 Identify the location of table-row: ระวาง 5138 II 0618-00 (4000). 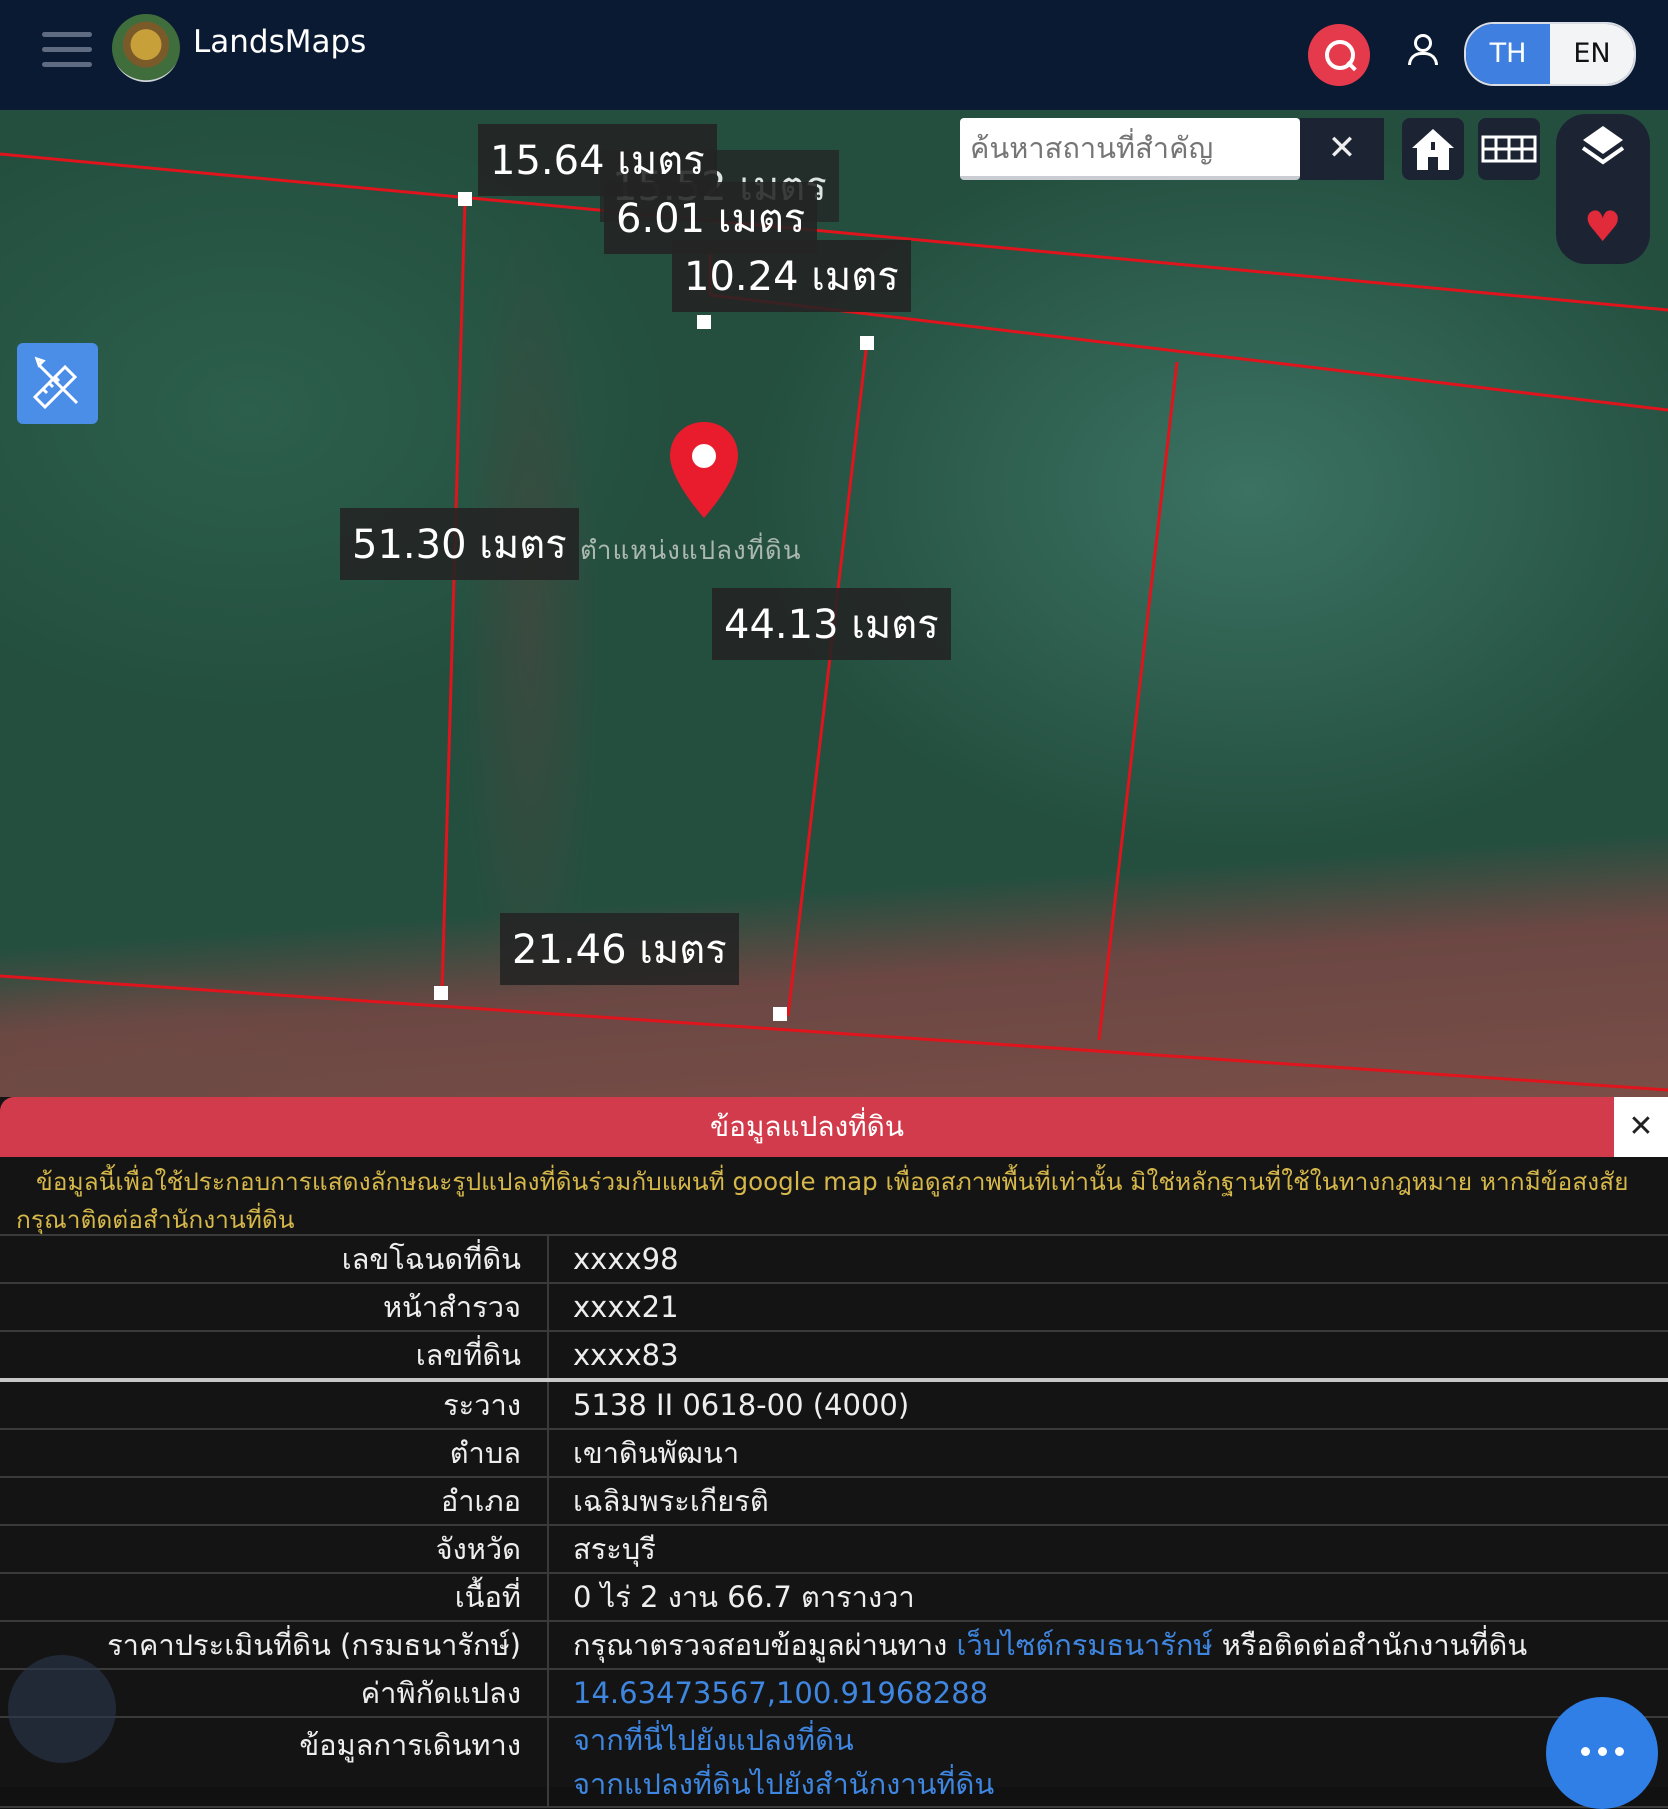
(834, 1404).